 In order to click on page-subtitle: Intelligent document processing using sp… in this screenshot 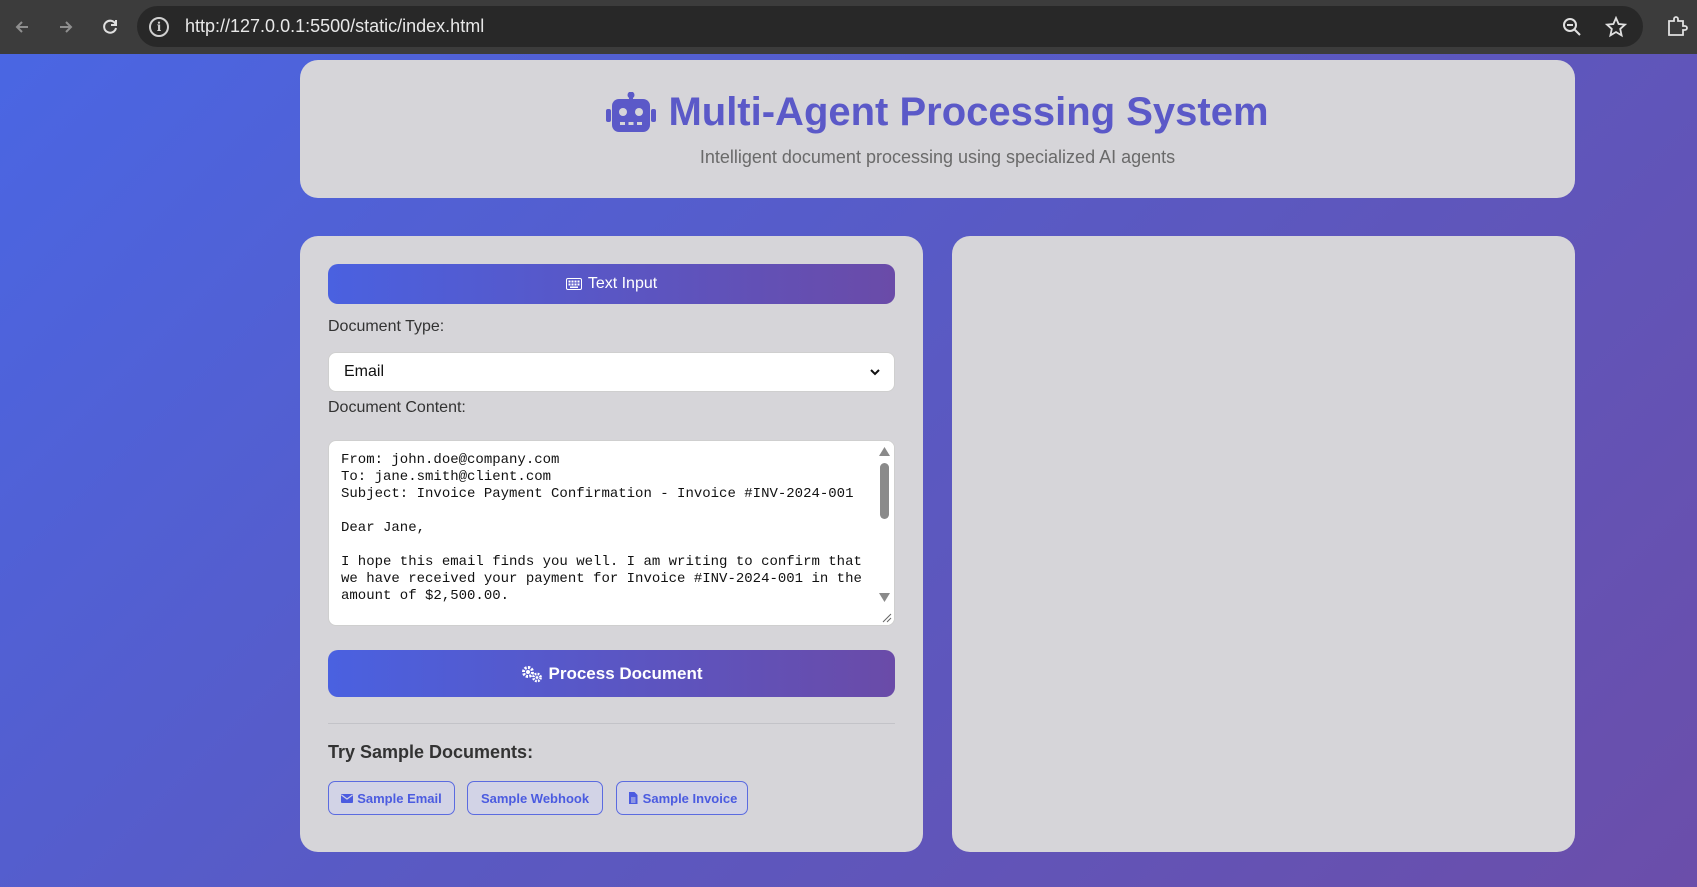, I will do `click(937, 157)`.